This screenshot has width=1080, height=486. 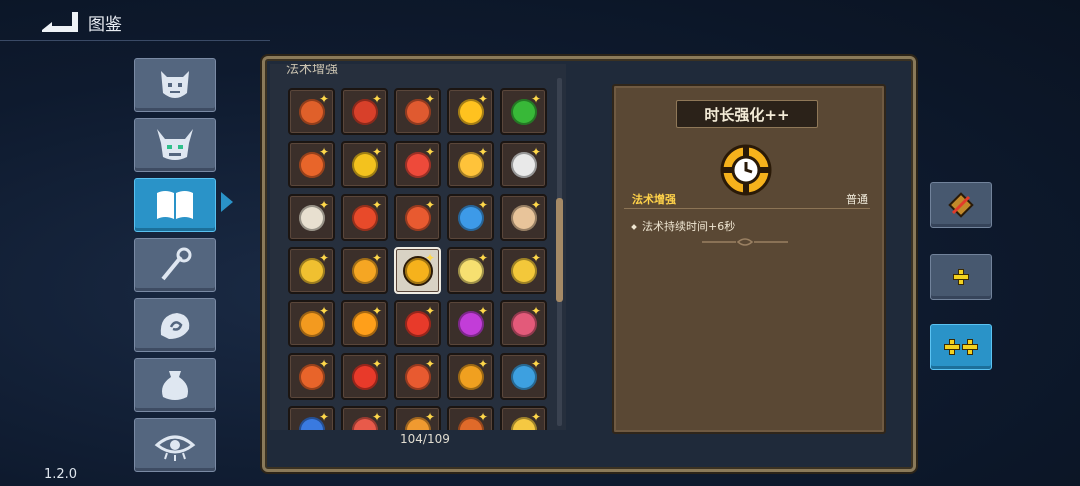 I want to click on bullet-icon, so click(x=634, y=227).